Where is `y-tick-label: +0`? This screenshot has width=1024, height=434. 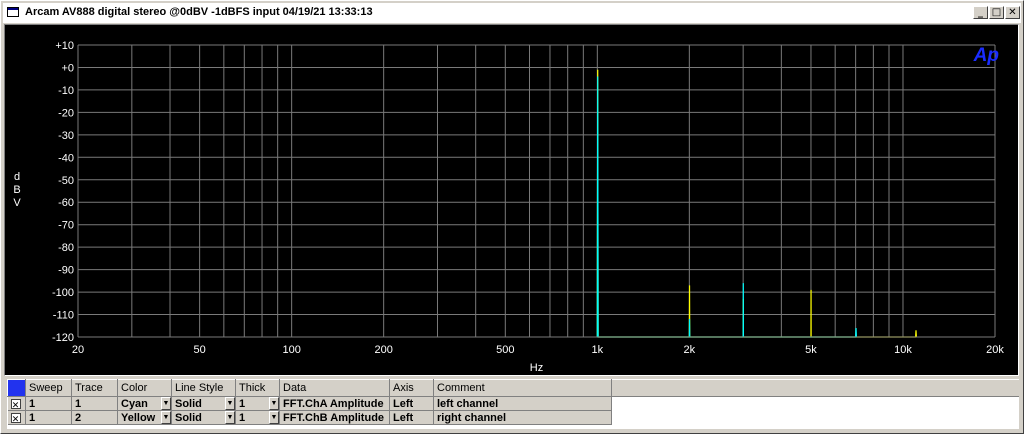
y-tick-label: +0 is located at coordinates (67, 68).